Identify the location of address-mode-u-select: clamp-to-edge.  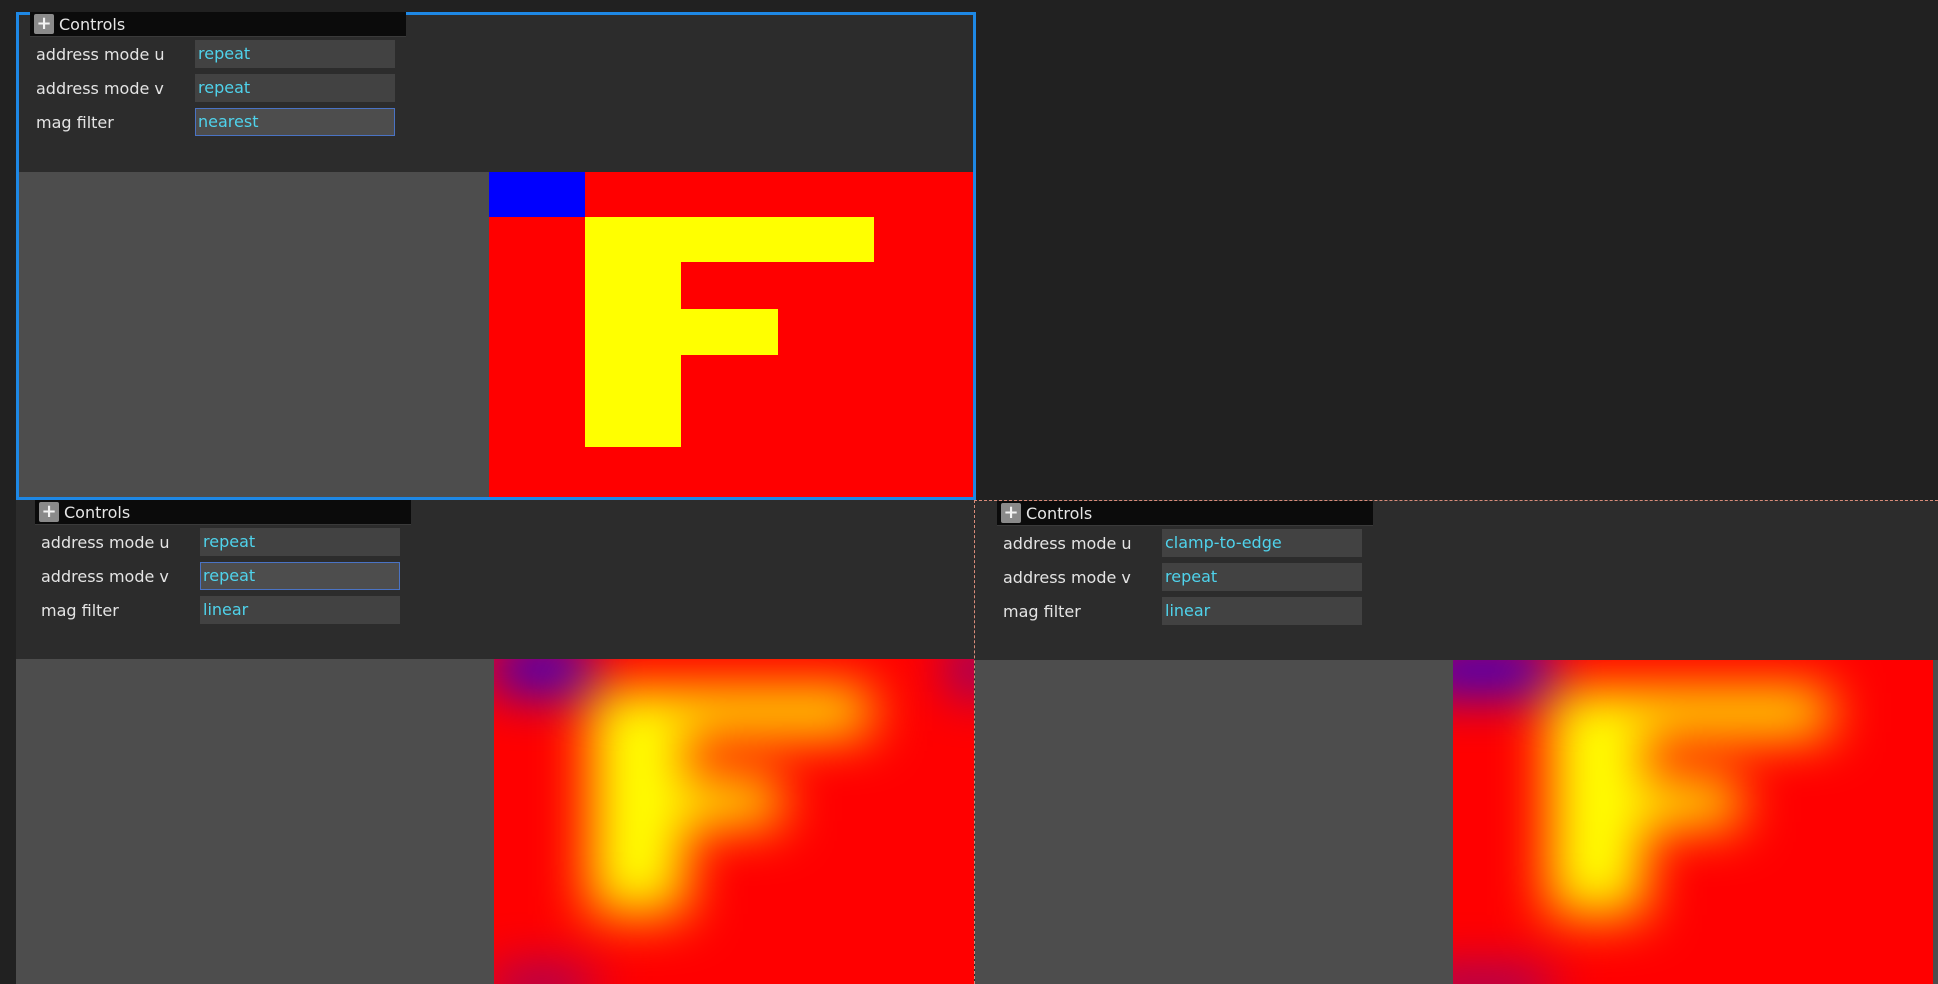
(1262, 543).